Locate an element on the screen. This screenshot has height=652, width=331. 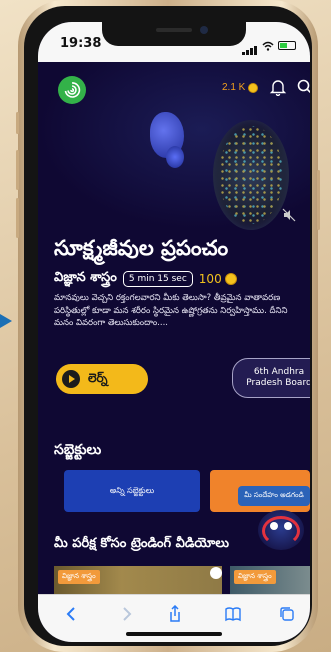
status-time: 19:38 is located at coordinates (81, 43).